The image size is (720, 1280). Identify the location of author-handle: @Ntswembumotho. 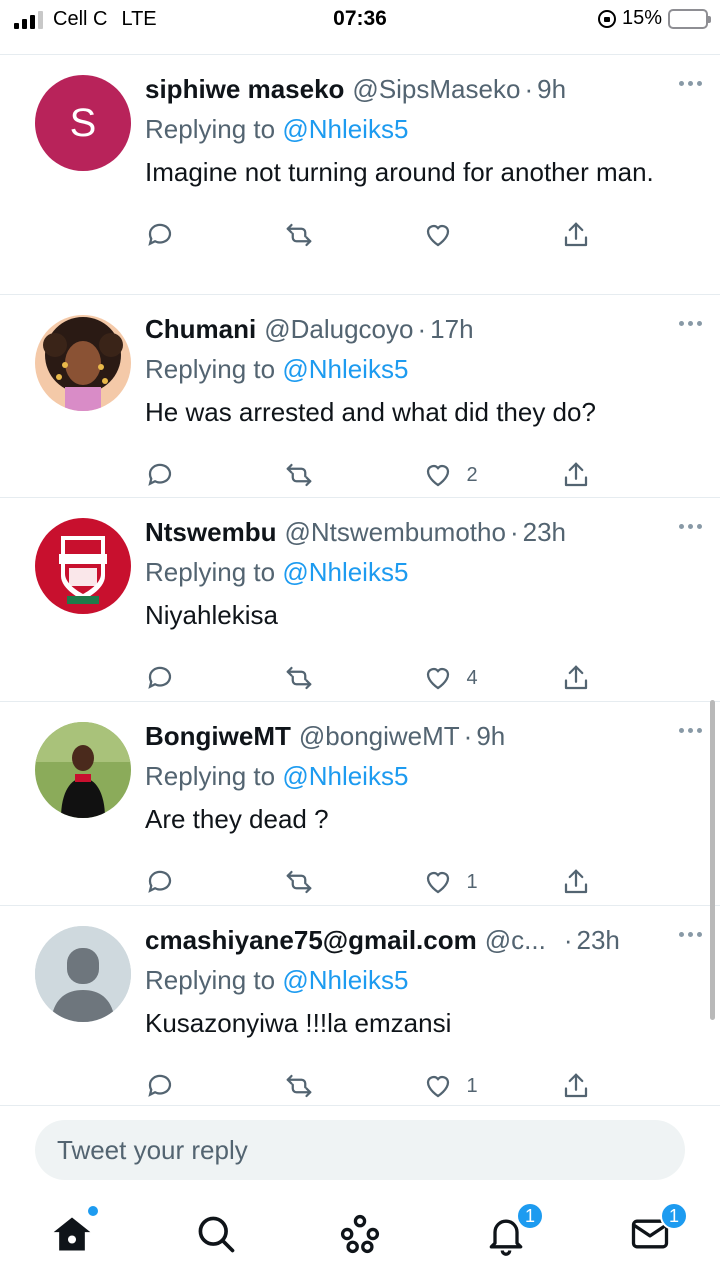
(394, 532).